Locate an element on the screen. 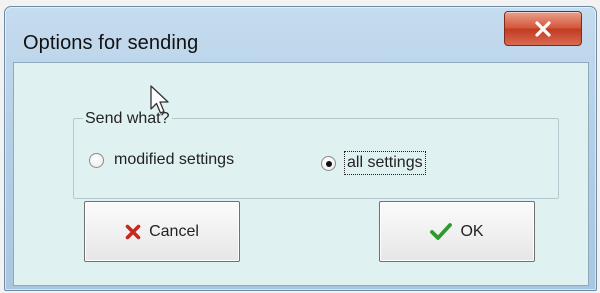 This screenshot has height=293, width=600. radio-modified-settings: modified settings is located at coordinates (161, 160).